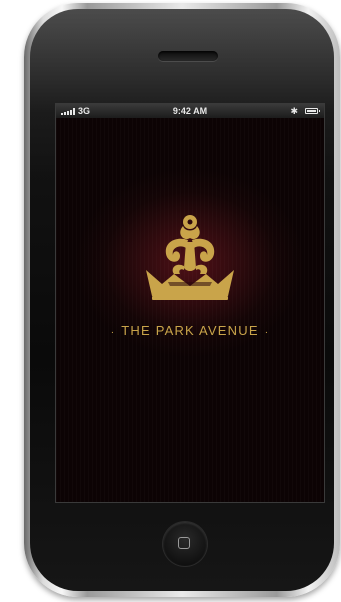 This screenshot has height=602, width=341. I want to click on battery-icon, so click(312, 111).